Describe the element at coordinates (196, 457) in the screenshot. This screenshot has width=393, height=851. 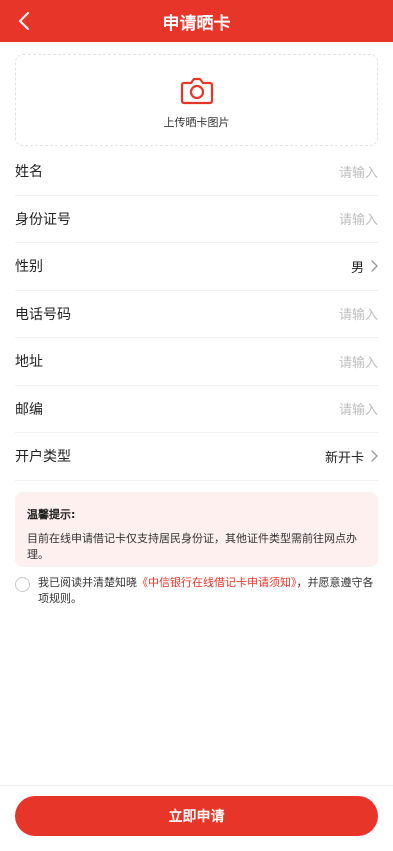
I see `account-type-field: 开户类型 新开卡` at that location.